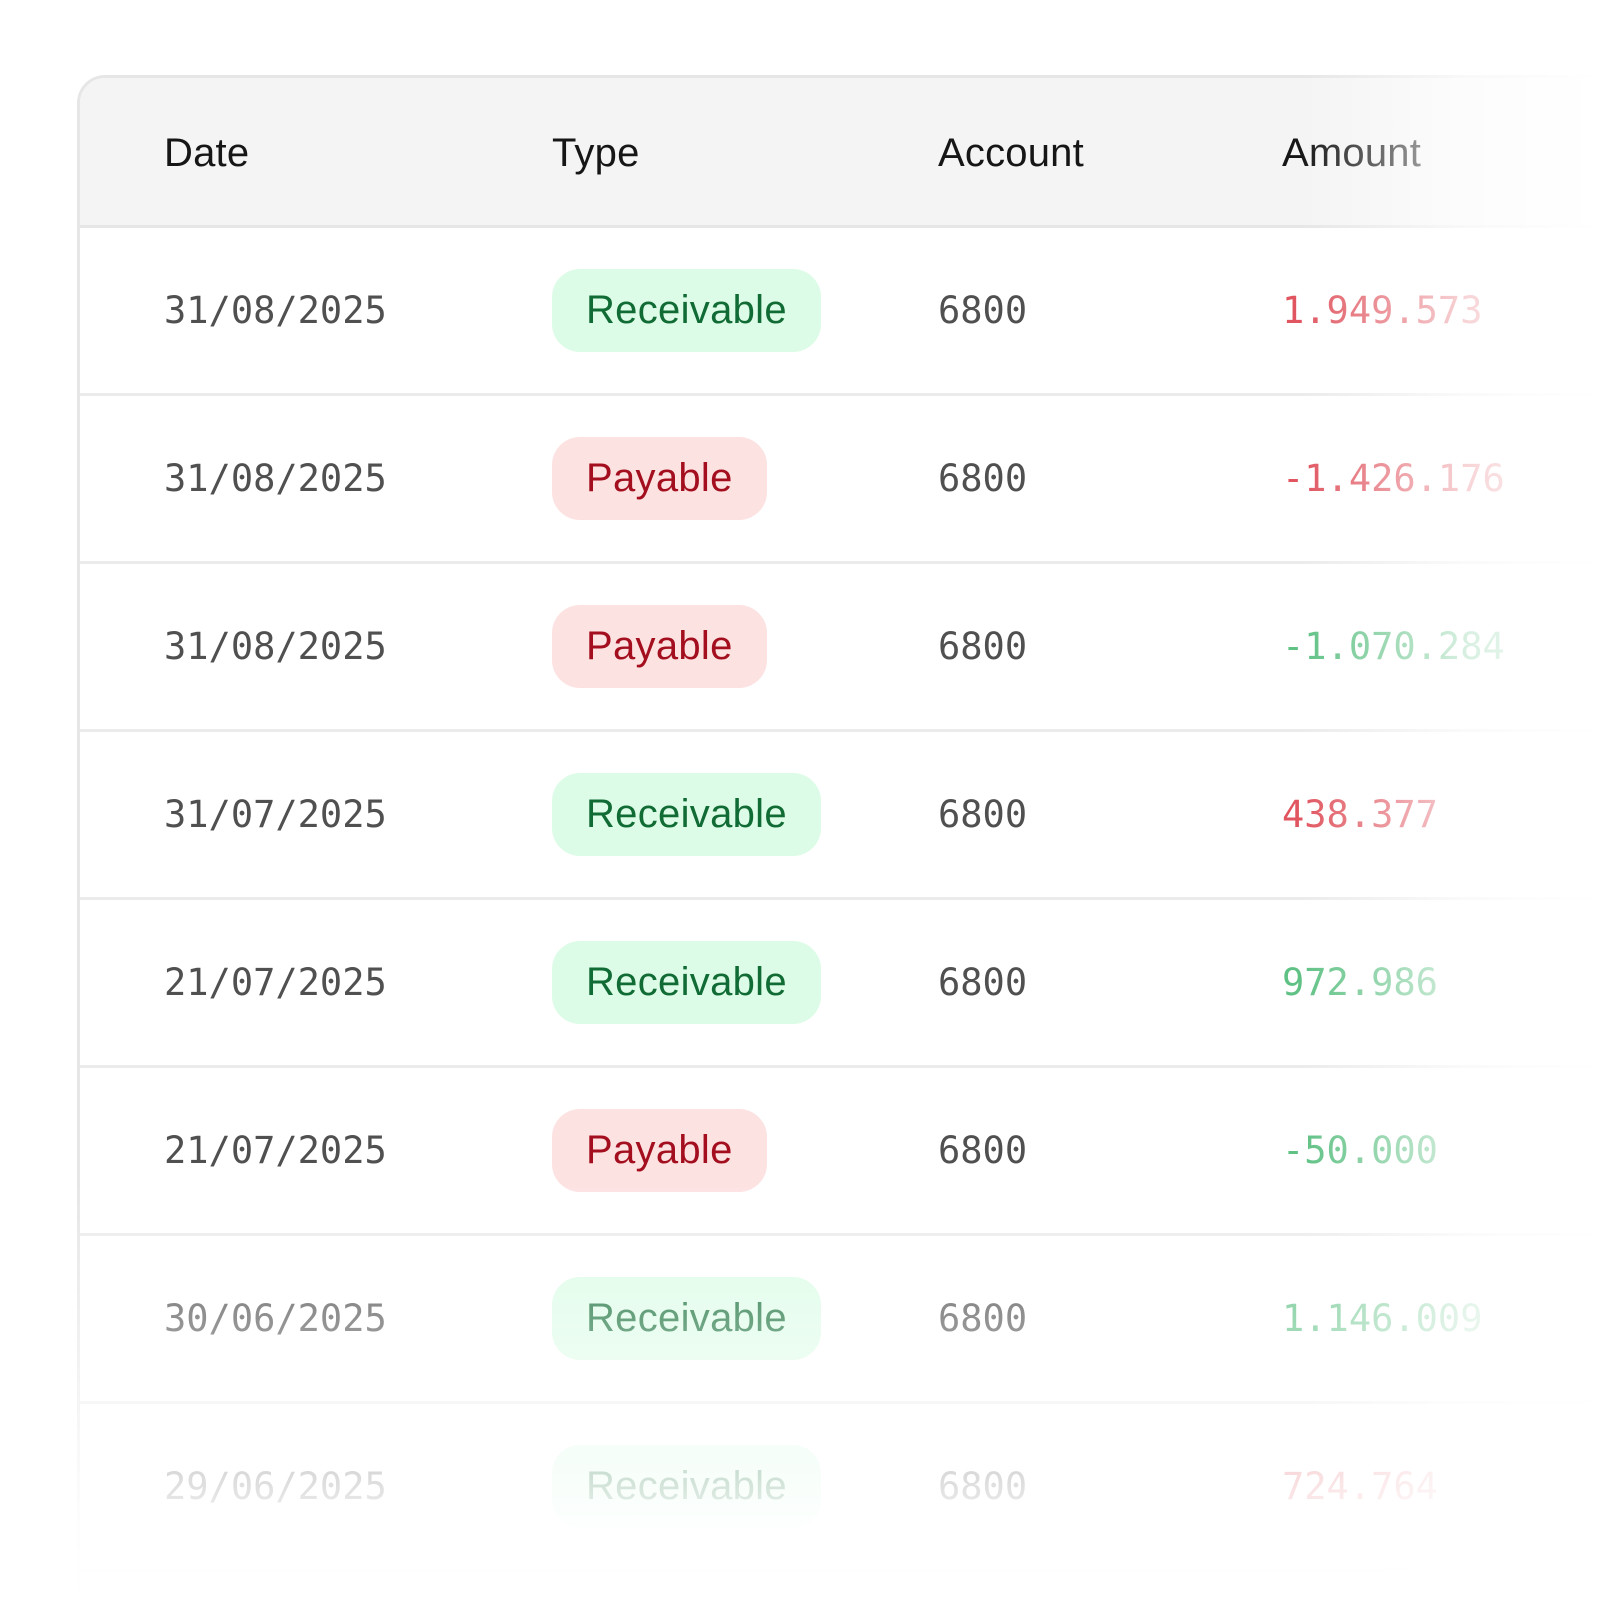  I want to click on date-cell: 30/06/2025, so click(275, 1318).